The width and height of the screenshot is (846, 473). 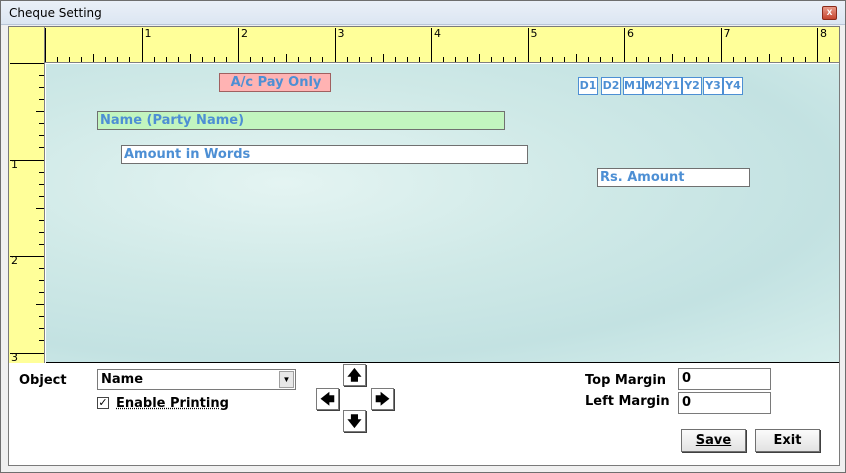 I want to click on ruler-left-label: 2, so click(x=14, y=260).